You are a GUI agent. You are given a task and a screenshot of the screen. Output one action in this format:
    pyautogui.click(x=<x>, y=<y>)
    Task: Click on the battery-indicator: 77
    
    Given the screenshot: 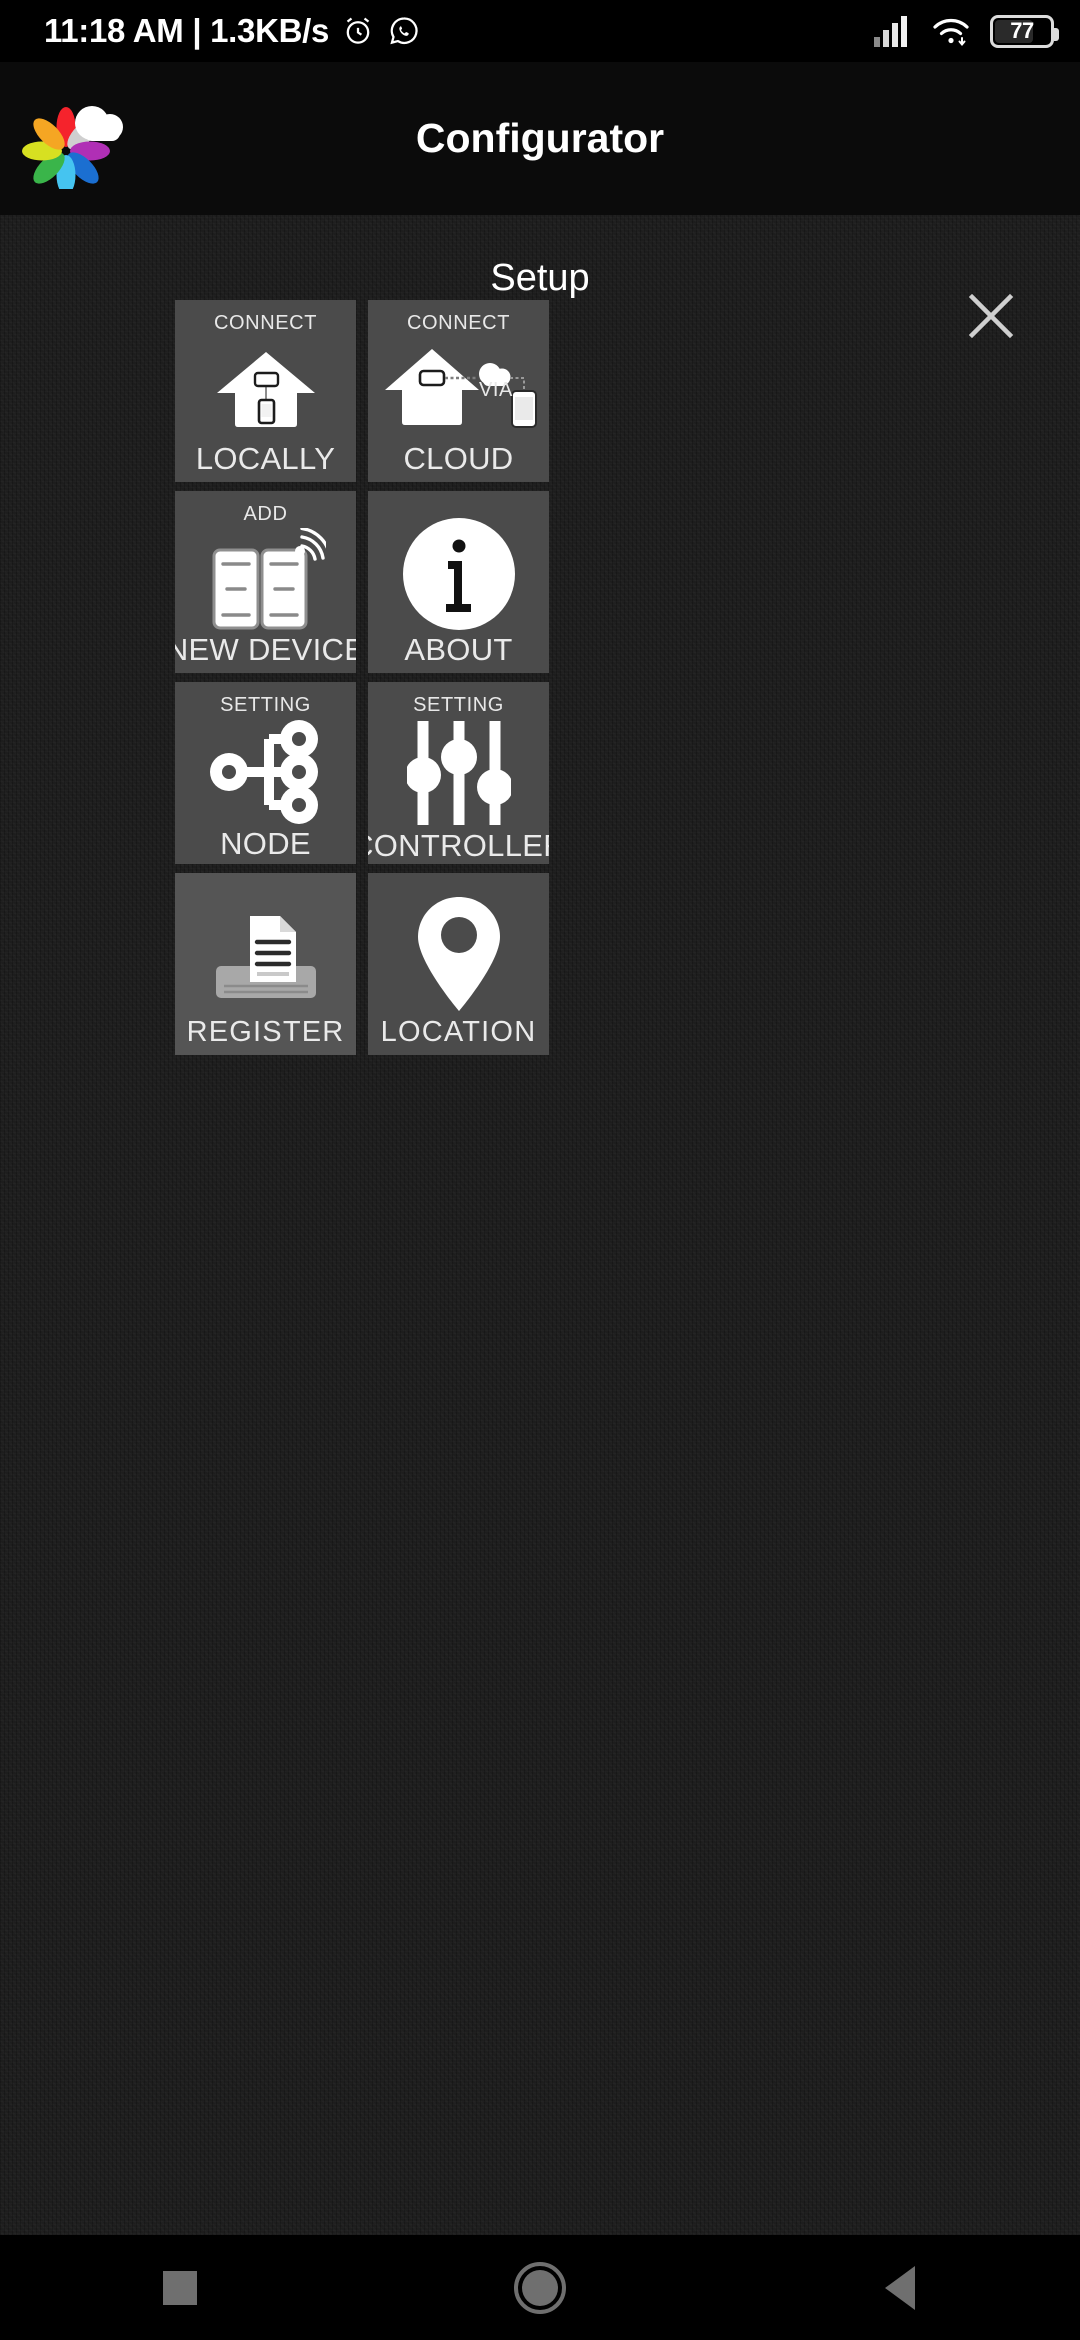 What is the action you would take?
    pyautogui.click(x=1024, y=31)
    